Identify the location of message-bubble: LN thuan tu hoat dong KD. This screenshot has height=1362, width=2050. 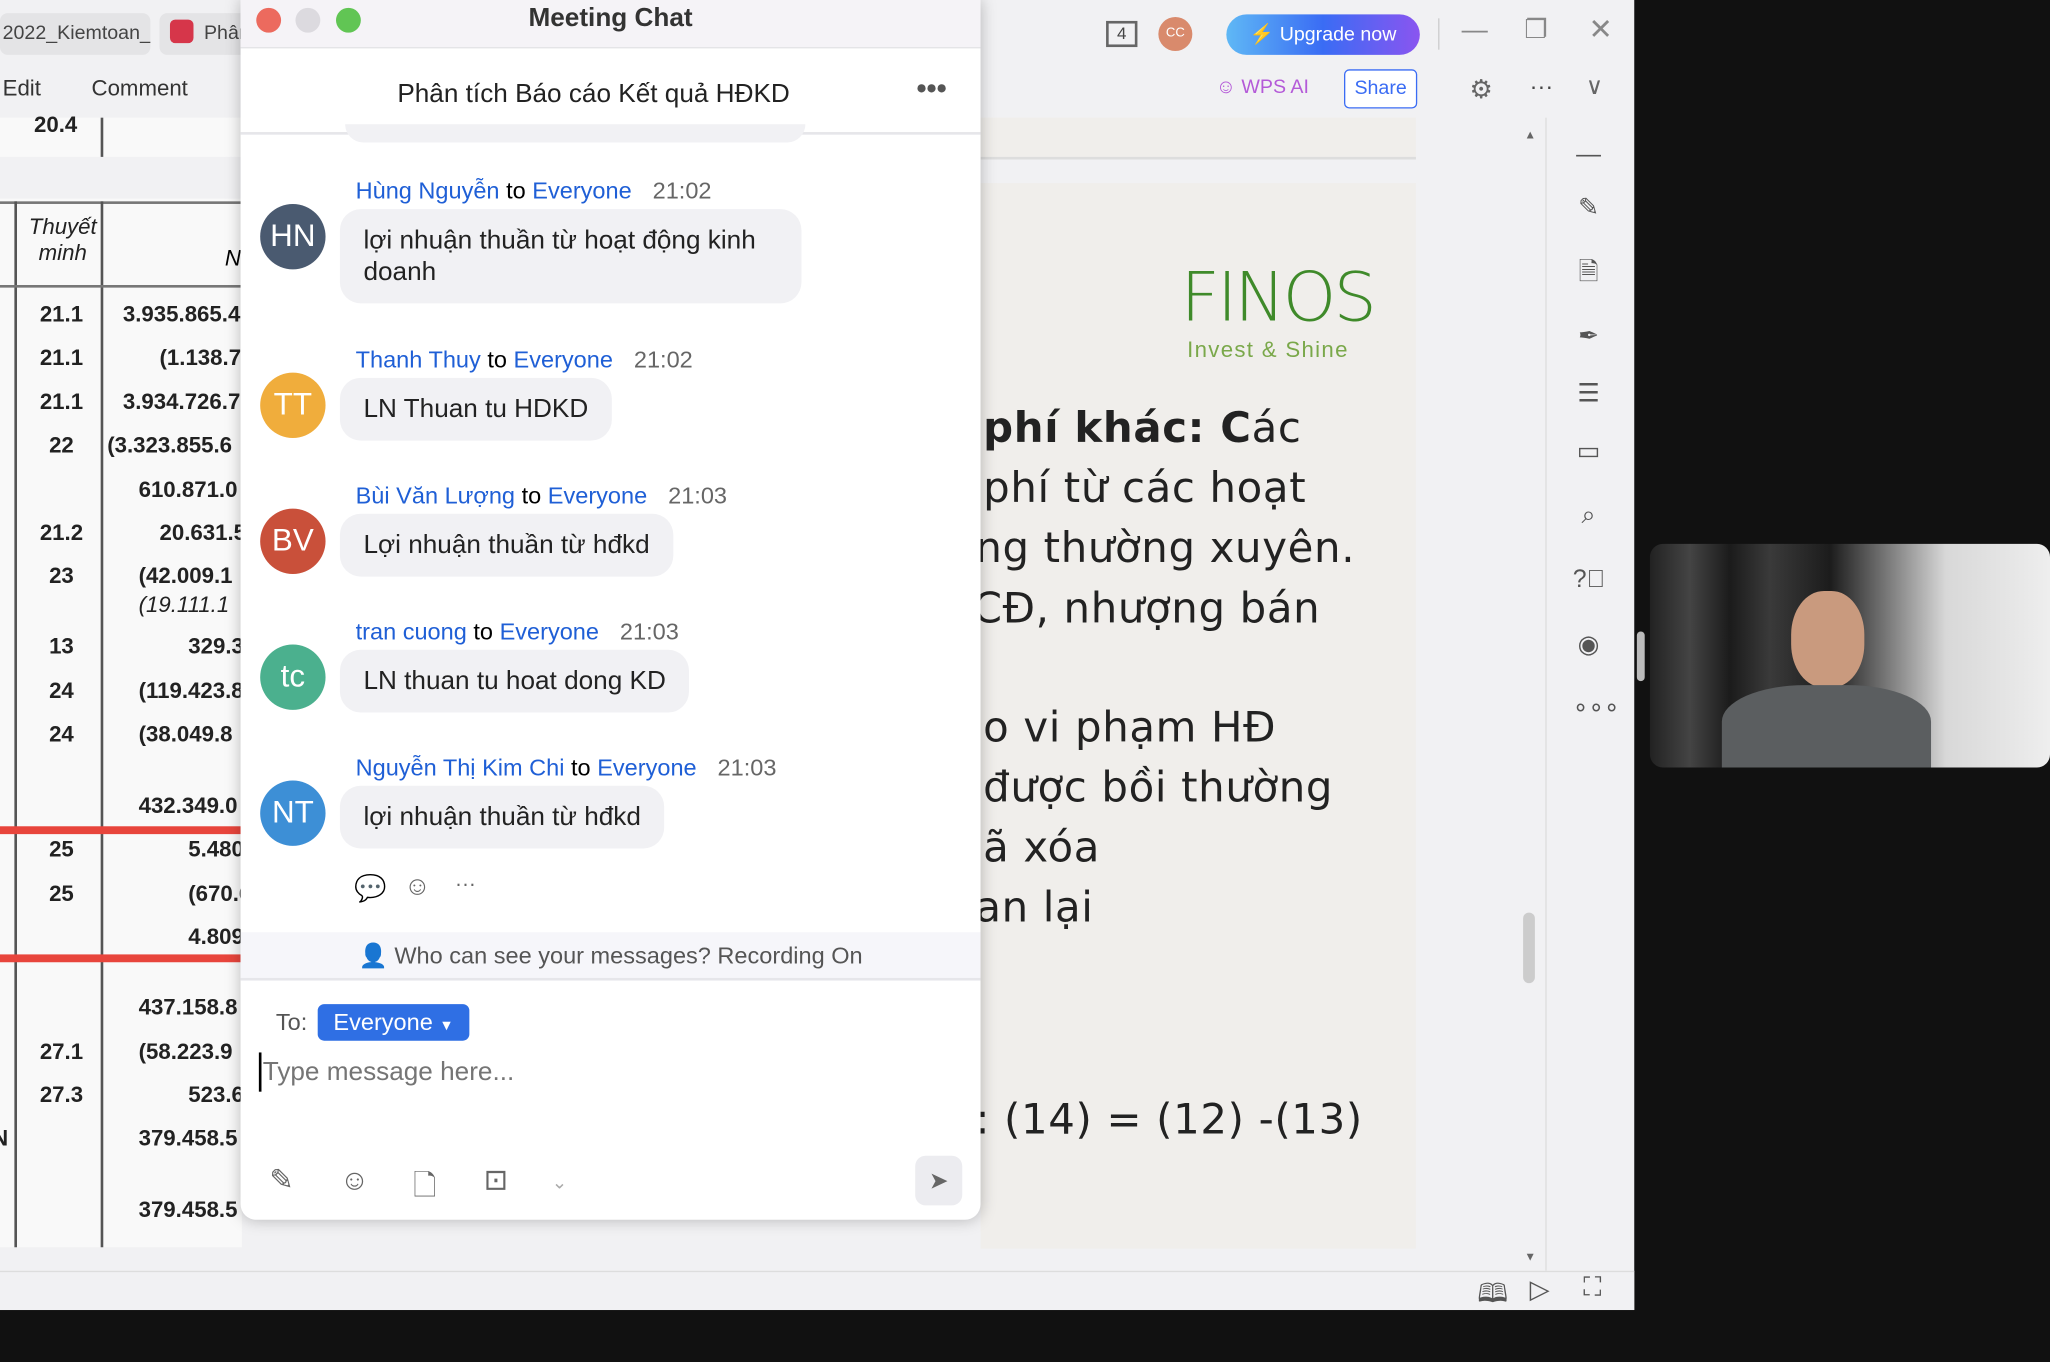
(514, 681).